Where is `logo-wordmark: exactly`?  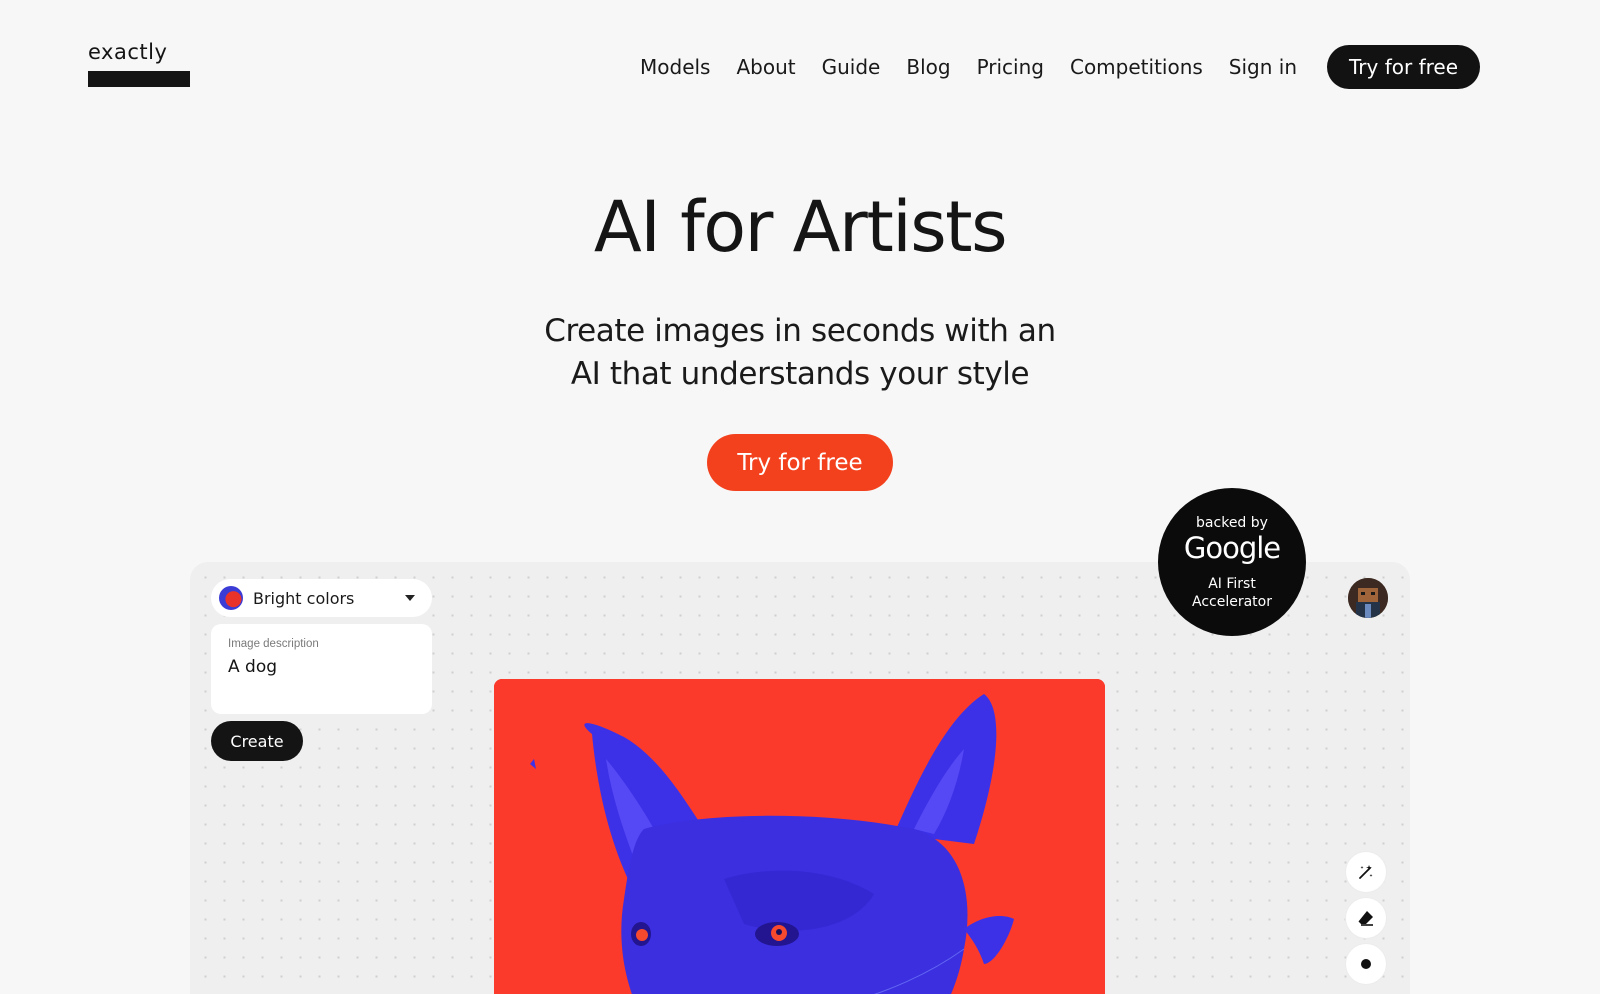 logo-wordmark: exactly is located at coordinates (128, 52).